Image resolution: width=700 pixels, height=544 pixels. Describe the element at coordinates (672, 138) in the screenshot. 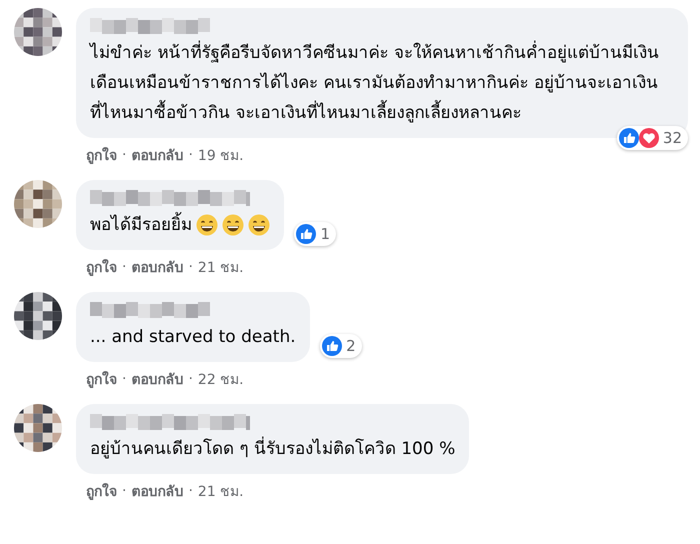

I see `reaction-count: 32` at that location.